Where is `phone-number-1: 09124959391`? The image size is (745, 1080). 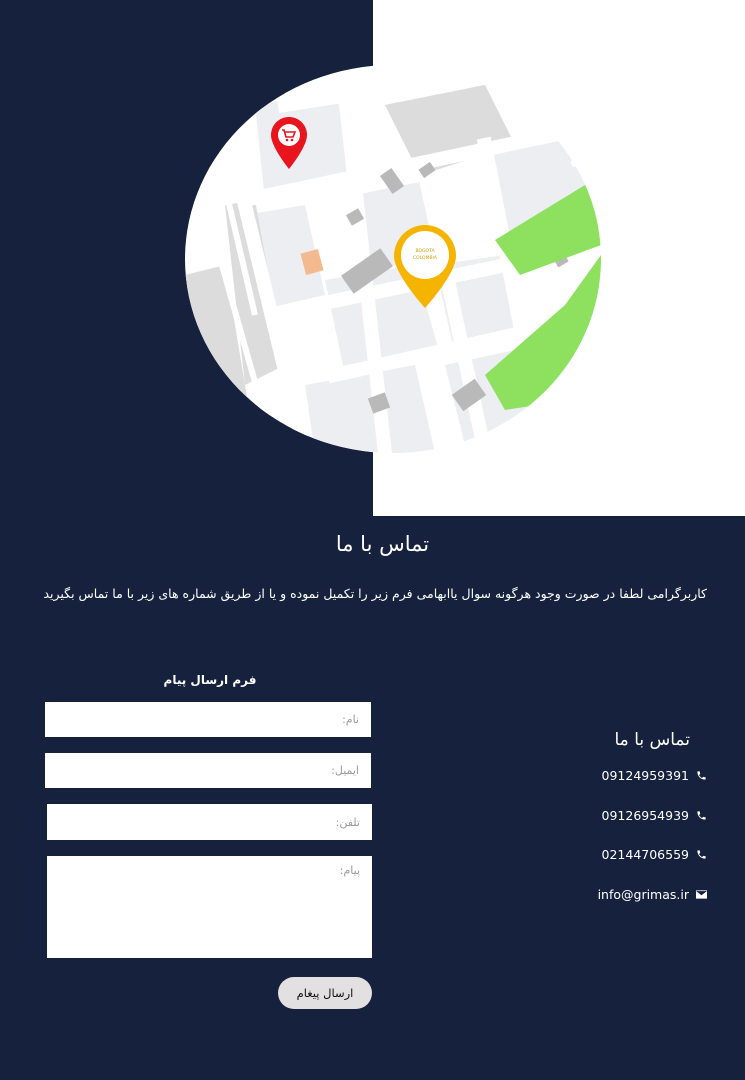 phone-number-1: 09124959391 is located at coordinates (645, 775).